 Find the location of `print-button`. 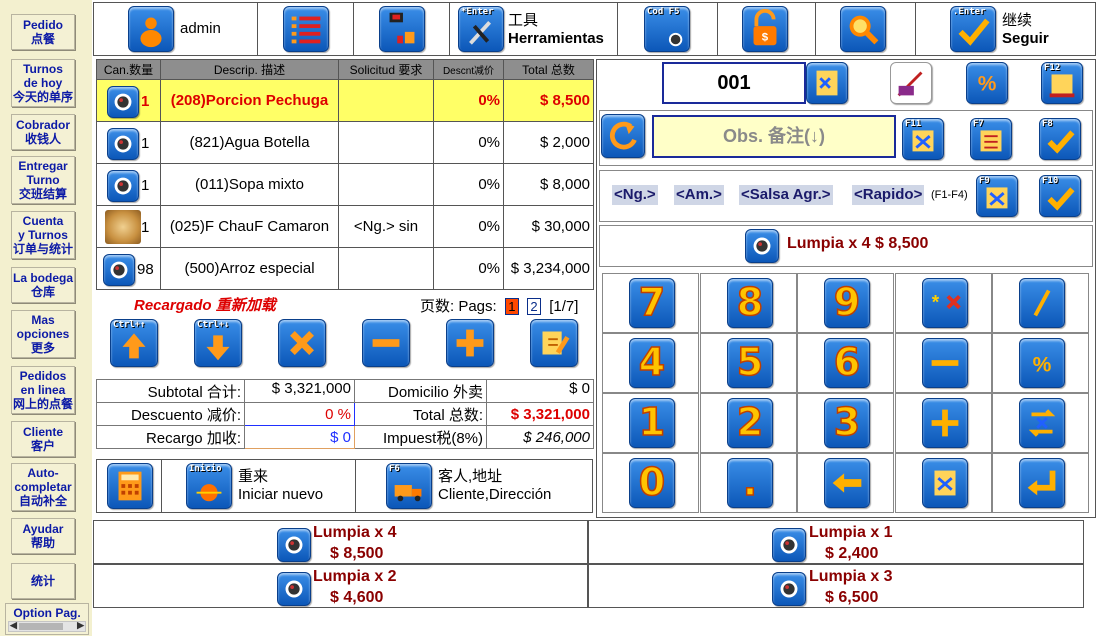

print-button is located at coordinates (402, 29).